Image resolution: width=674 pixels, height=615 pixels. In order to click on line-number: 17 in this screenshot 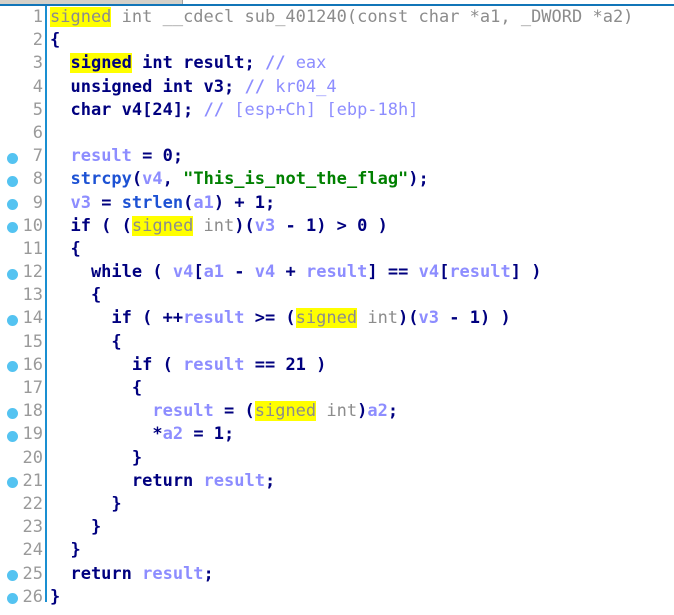, I will do `click(32, 388)`.